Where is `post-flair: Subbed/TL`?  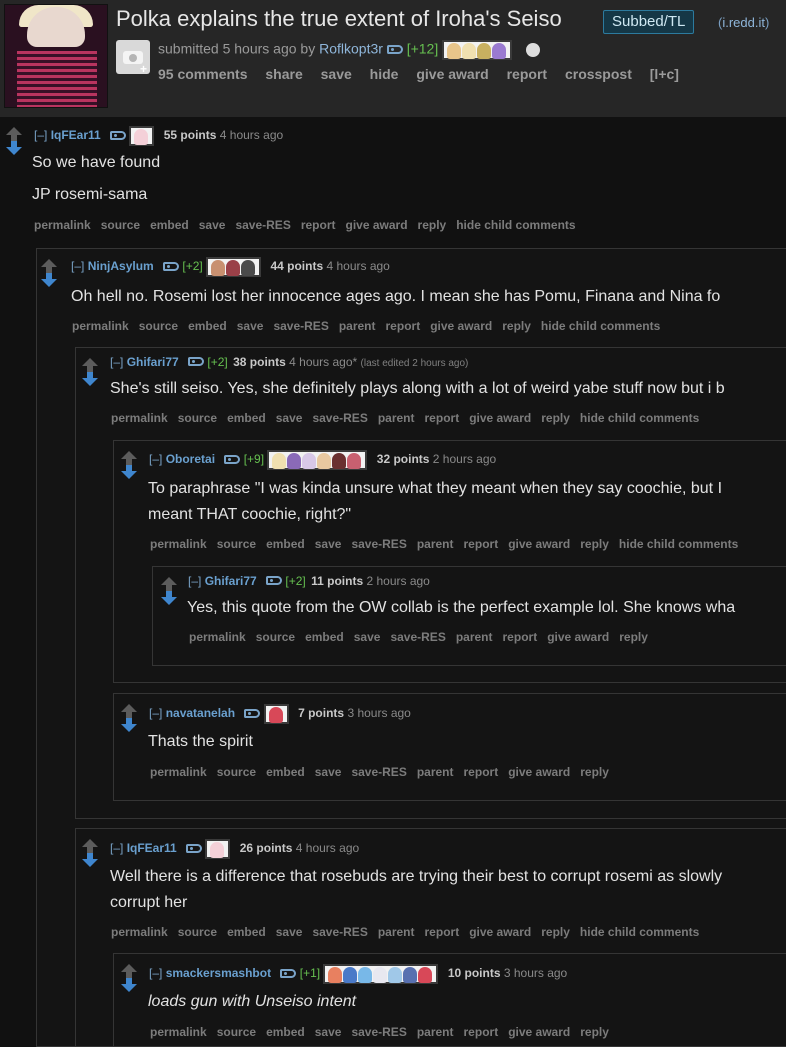
post-flair: Subbed/TL is located at coordinates (649, 22).